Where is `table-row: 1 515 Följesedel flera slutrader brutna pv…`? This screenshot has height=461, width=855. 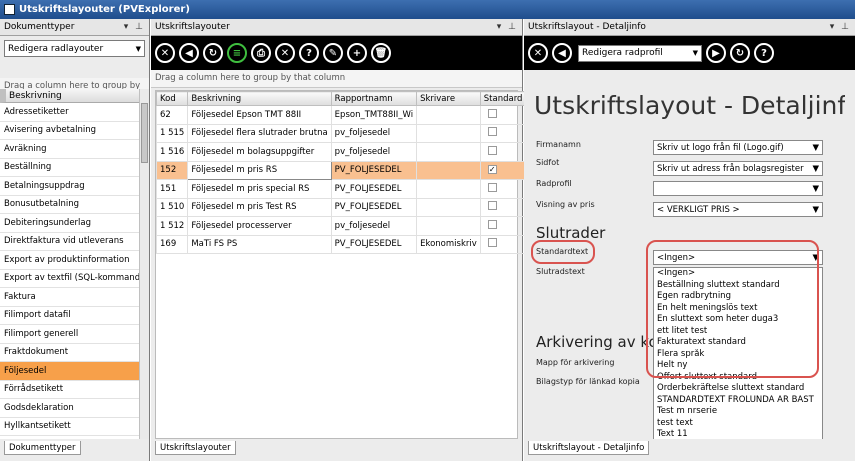 table-row: 1 515 Följesedel flera slutrader brutna pv… is located at coordinates (341, 133).